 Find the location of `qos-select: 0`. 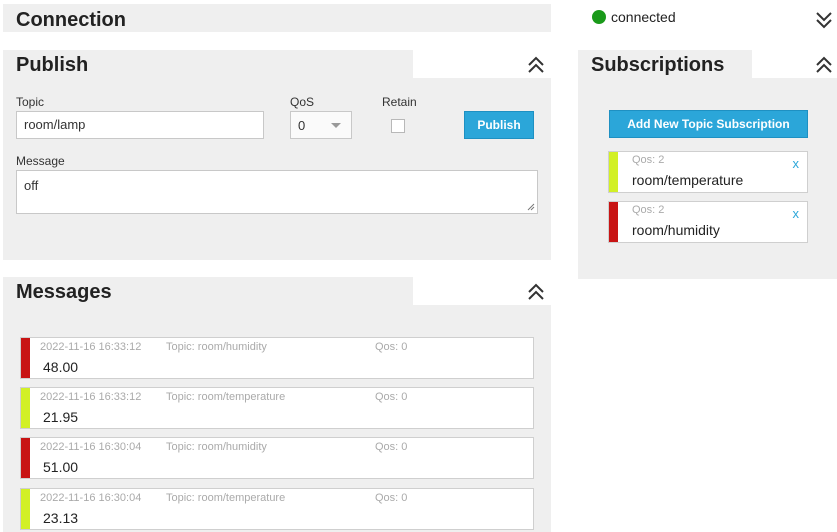

qos-select: 0 is located at coordinates (321, 125).